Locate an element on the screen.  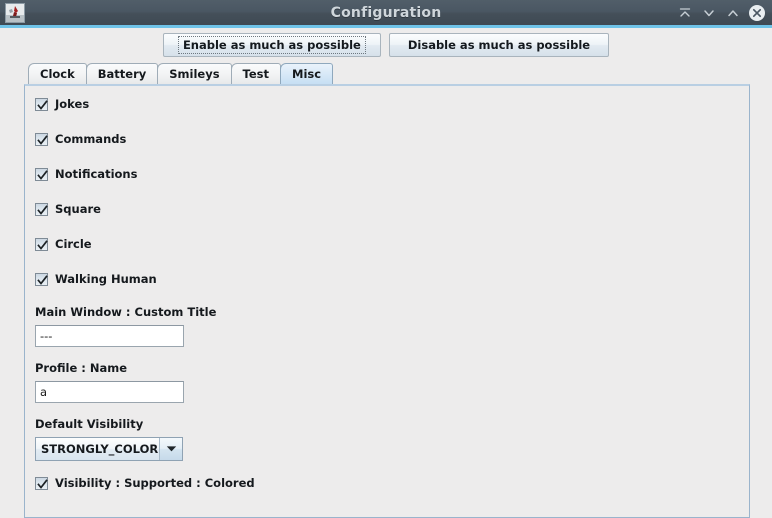
tab-misc: Misc is located at coordinates (307, 73).